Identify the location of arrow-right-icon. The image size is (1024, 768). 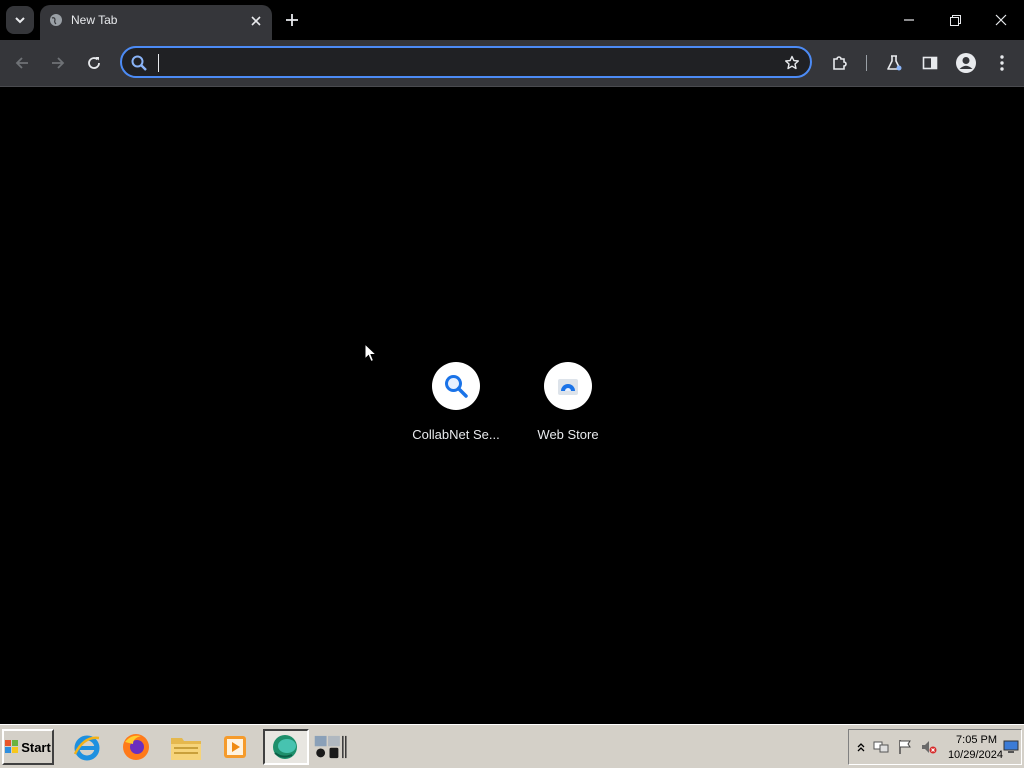
(58, 63).